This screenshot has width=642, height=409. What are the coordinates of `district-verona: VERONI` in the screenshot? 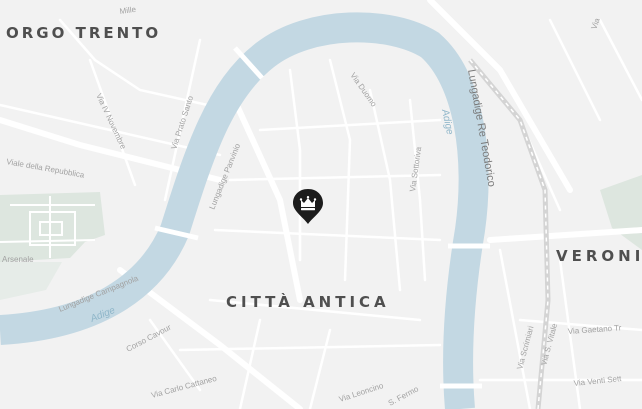 It's located at (599, 256).